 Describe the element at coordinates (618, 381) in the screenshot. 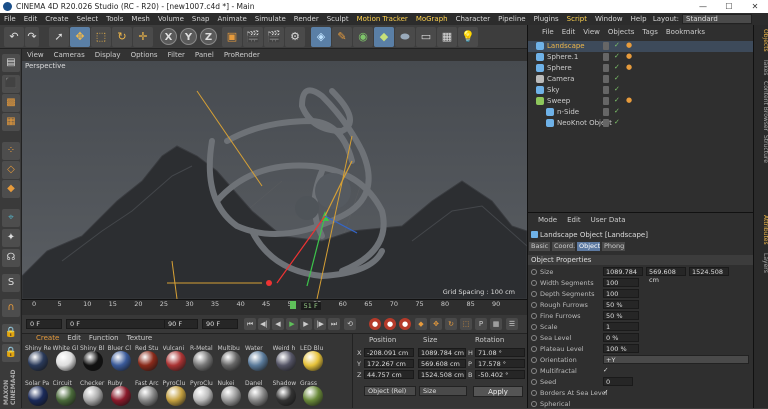

I see `seed-field: 0` at that location.